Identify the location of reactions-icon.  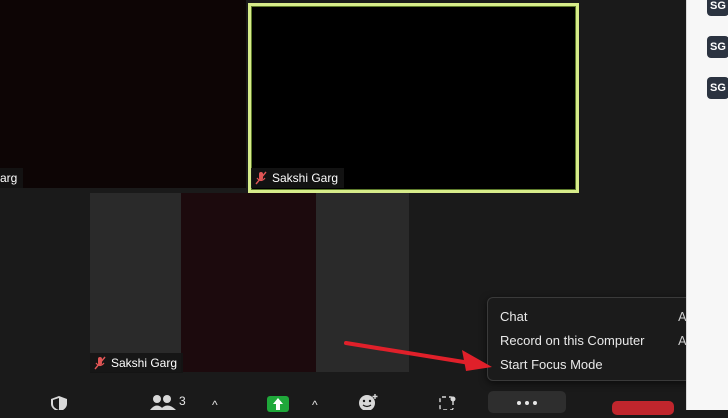
(368, 401).